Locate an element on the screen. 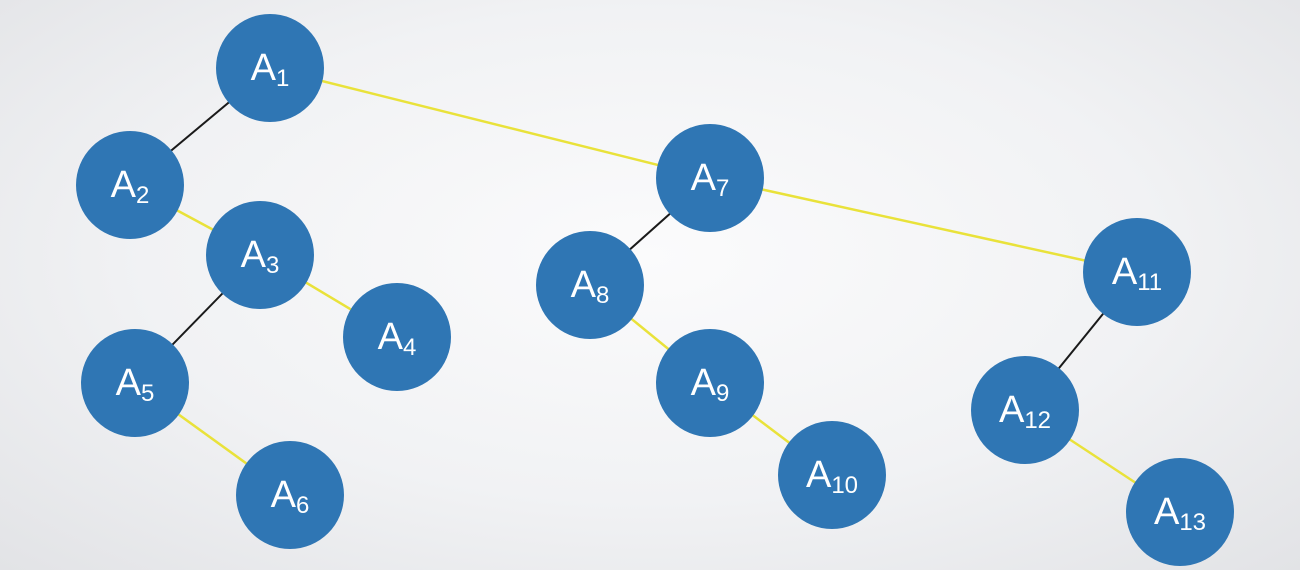 Image resolution: width=1300 pixels, height=570 pixels. tree-node-a11: A11 is located at coordinates (1137, 272).